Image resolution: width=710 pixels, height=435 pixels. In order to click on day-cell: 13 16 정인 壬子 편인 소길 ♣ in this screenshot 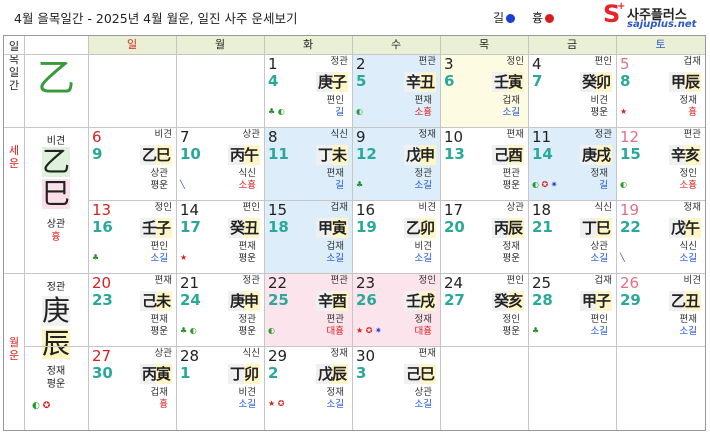, I will do `click(132, 237)`.